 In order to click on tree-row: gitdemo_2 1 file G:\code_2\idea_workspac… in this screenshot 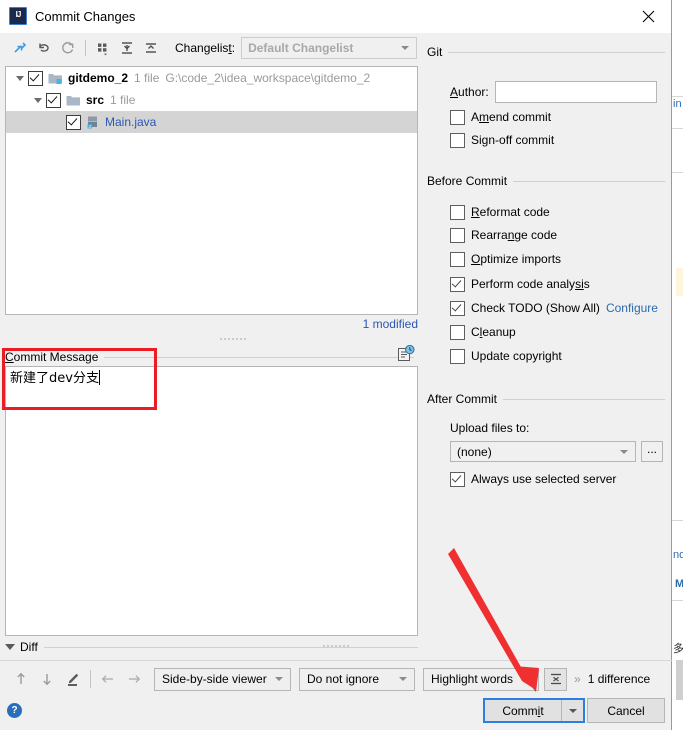, I will do `click(211, 78)`.